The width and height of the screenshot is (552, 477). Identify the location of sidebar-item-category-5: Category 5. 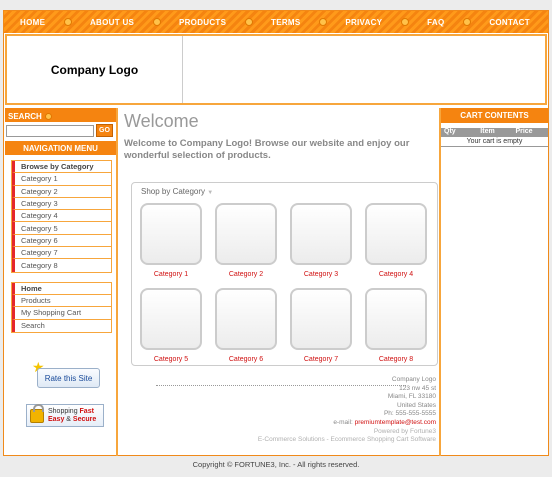
(61, 228).